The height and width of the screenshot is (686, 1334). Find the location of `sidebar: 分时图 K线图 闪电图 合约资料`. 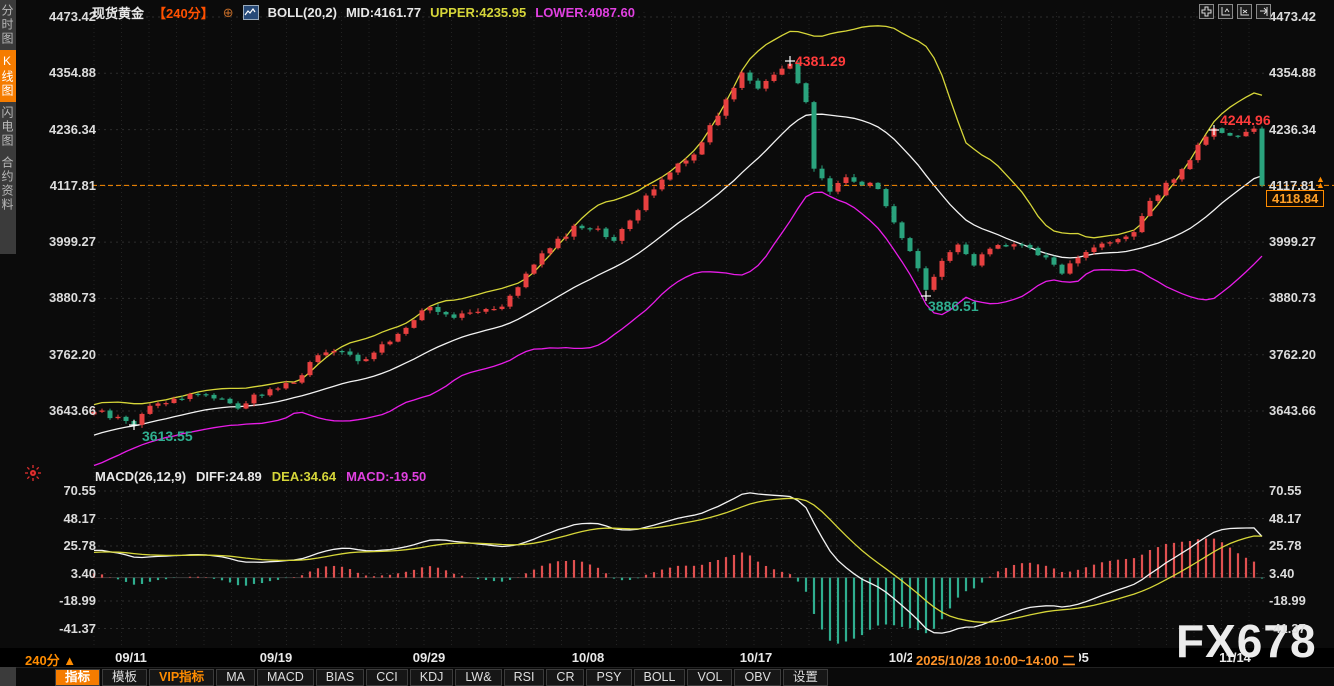

sidebar: 分时图 K线图 闪电图 合约资料 is located at coordinates (8, 127).